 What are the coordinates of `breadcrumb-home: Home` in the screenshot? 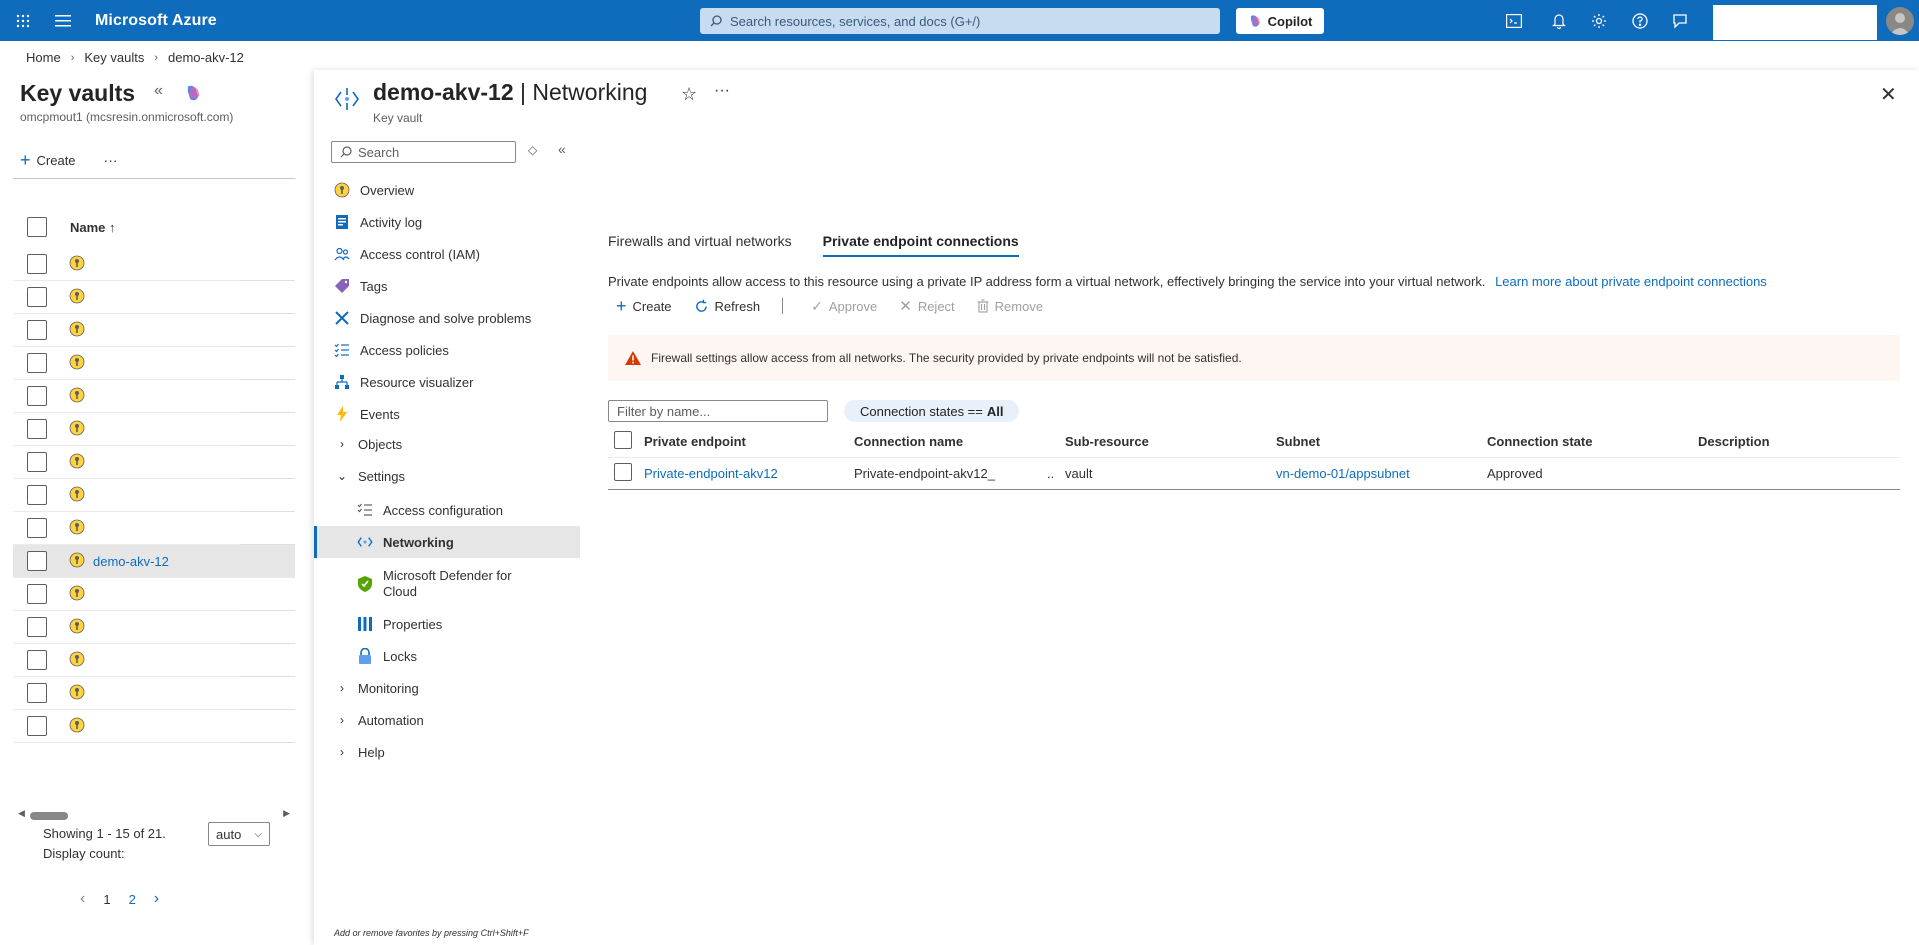 It's located at (43, 57).